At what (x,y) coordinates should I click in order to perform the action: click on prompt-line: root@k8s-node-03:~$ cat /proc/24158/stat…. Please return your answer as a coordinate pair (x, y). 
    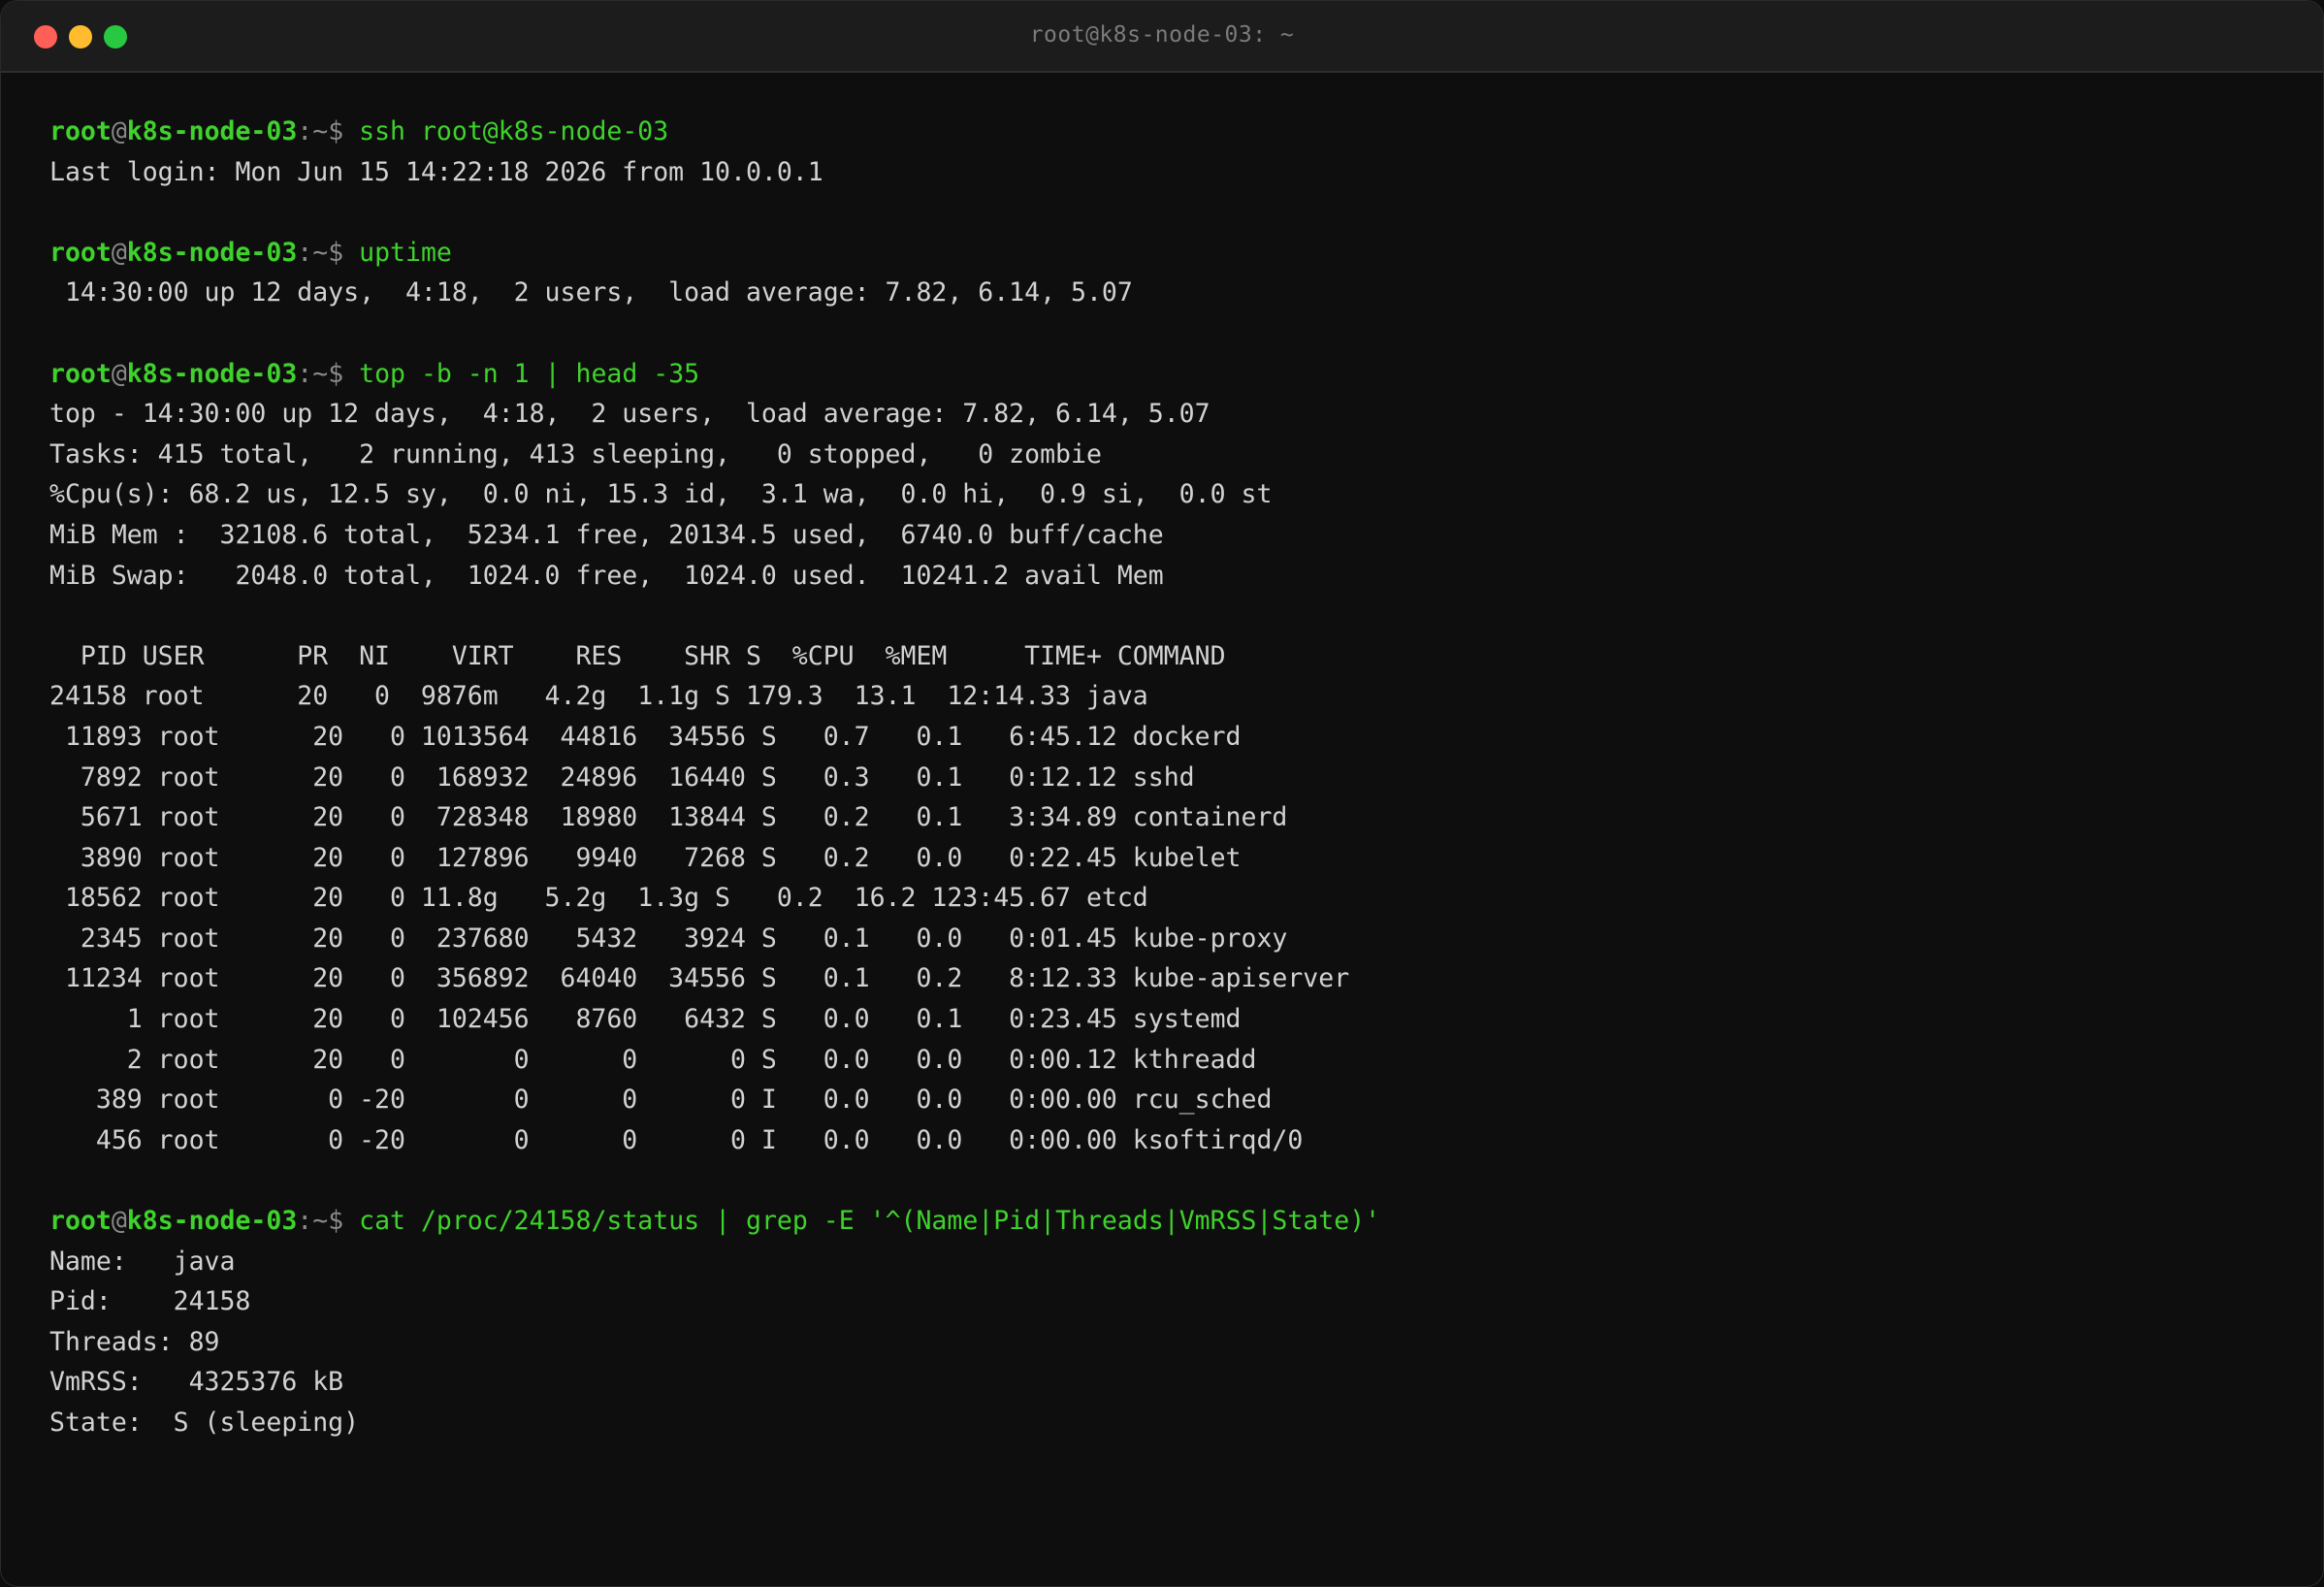
    Looking at the image, I should click on (1166, 1221).